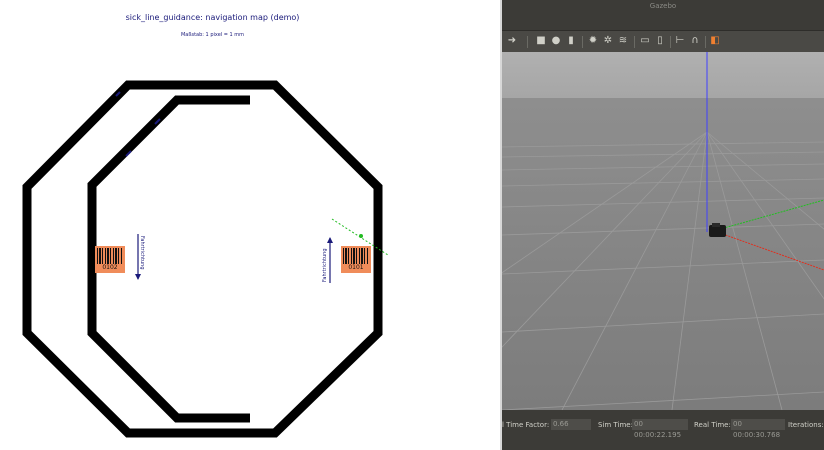  What do you see at coordinates (663, 6) in the screenshot?
I see `window-title: Gazebo` at bounding box center [663, 6].